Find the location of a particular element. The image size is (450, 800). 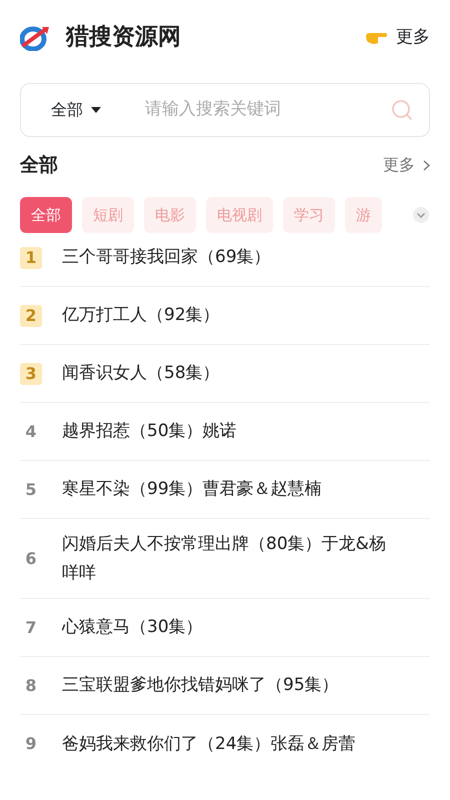

rank-number: 6 is located at coordinates (31, 559).